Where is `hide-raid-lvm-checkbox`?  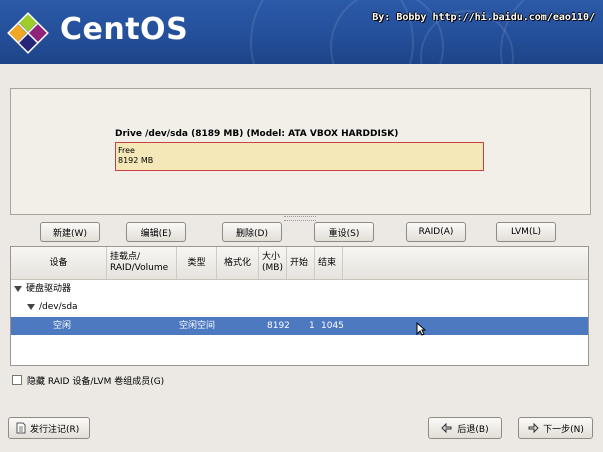
hide-raid-lvm-checkbox is located at coordinates (17, 380).